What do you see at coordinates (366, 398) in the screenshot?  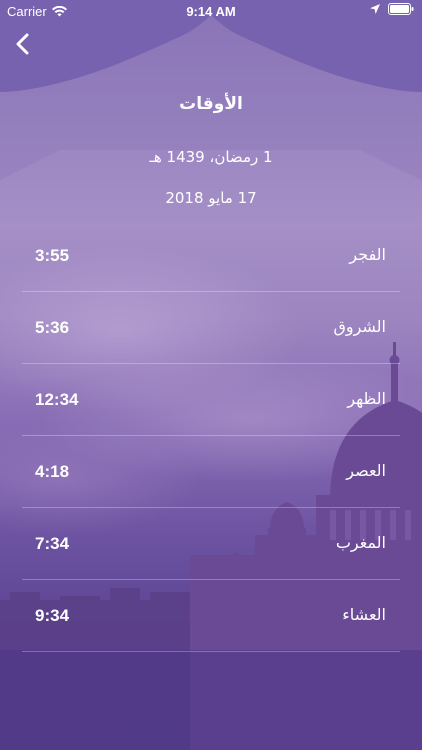 I see `prayer-name: الظهر` at bounding box center [366, 398].